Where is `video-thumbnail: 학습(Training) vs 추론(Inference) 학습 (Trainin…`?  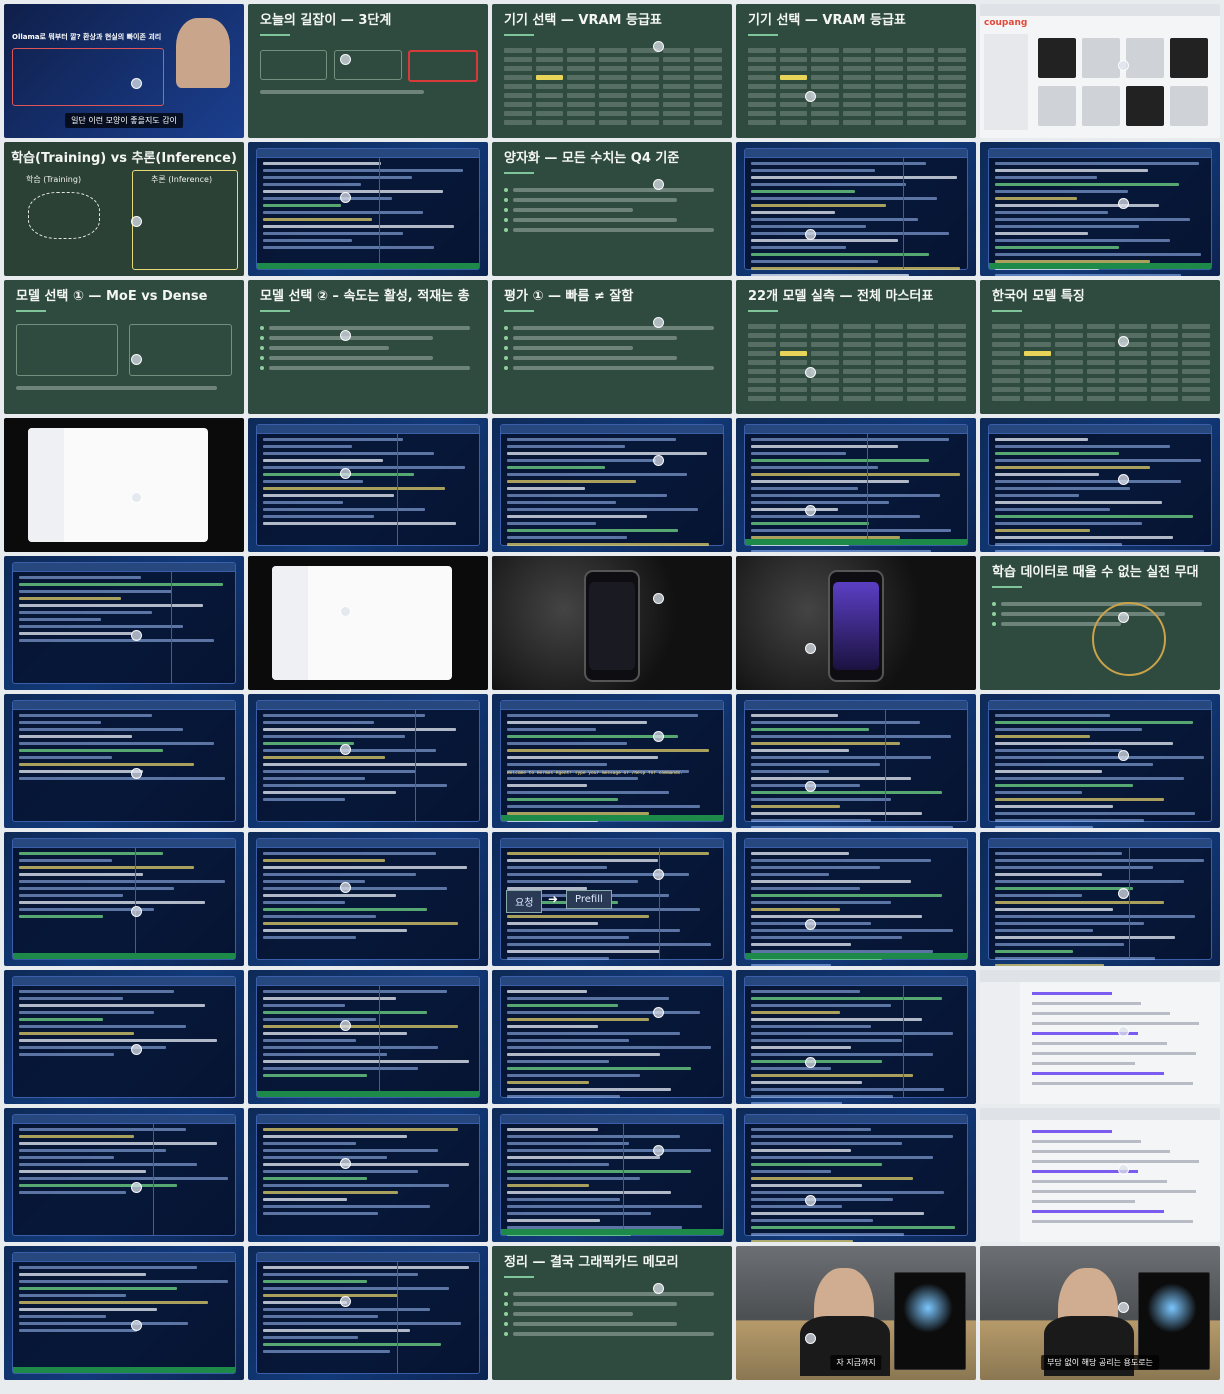 video-thumbnail: 학습(Training) vs 추론(Inference) 학습 (Trainin… is located at coordinates (124, 209).